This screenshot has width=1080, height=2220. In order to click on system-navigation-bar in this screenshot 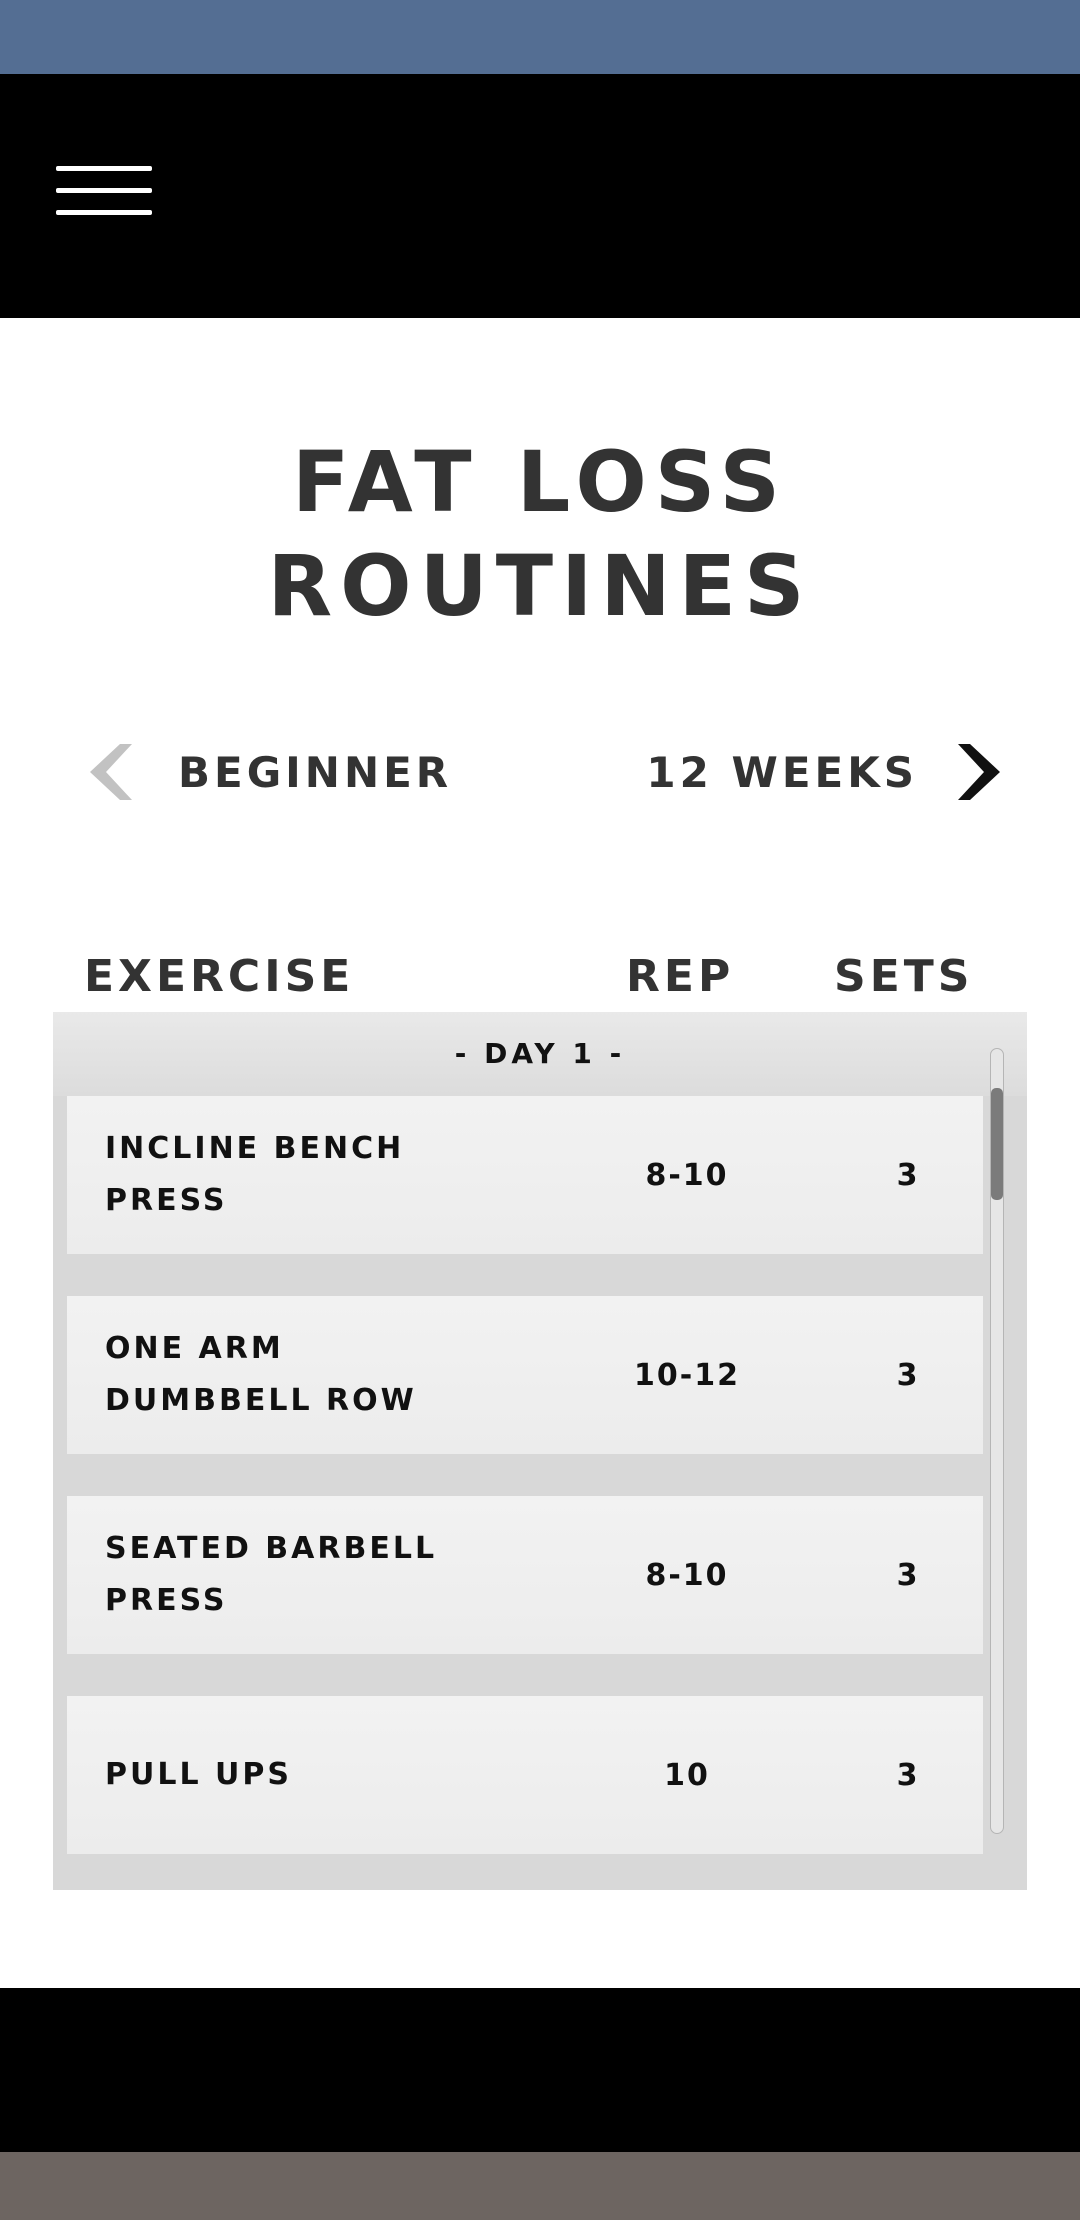, I will do `click(540, 2186)`.